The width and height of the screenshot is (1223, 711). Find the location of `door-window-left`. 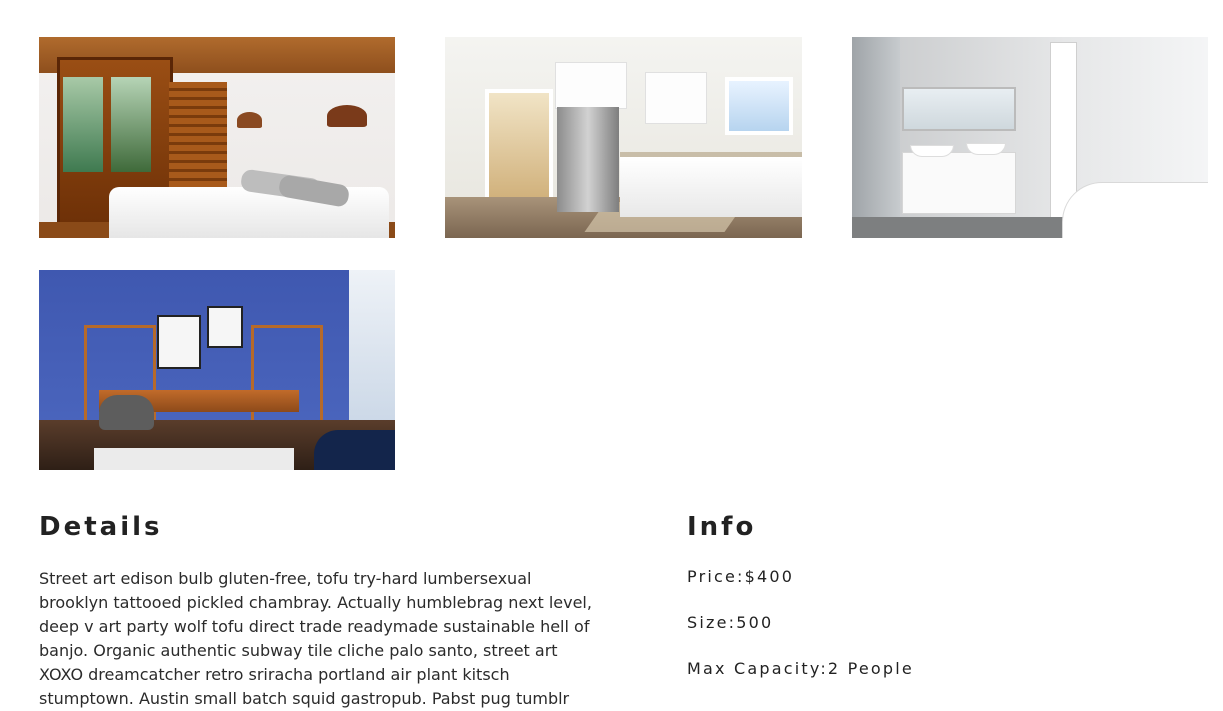

door-window-left is located at coordinates (83, 124).